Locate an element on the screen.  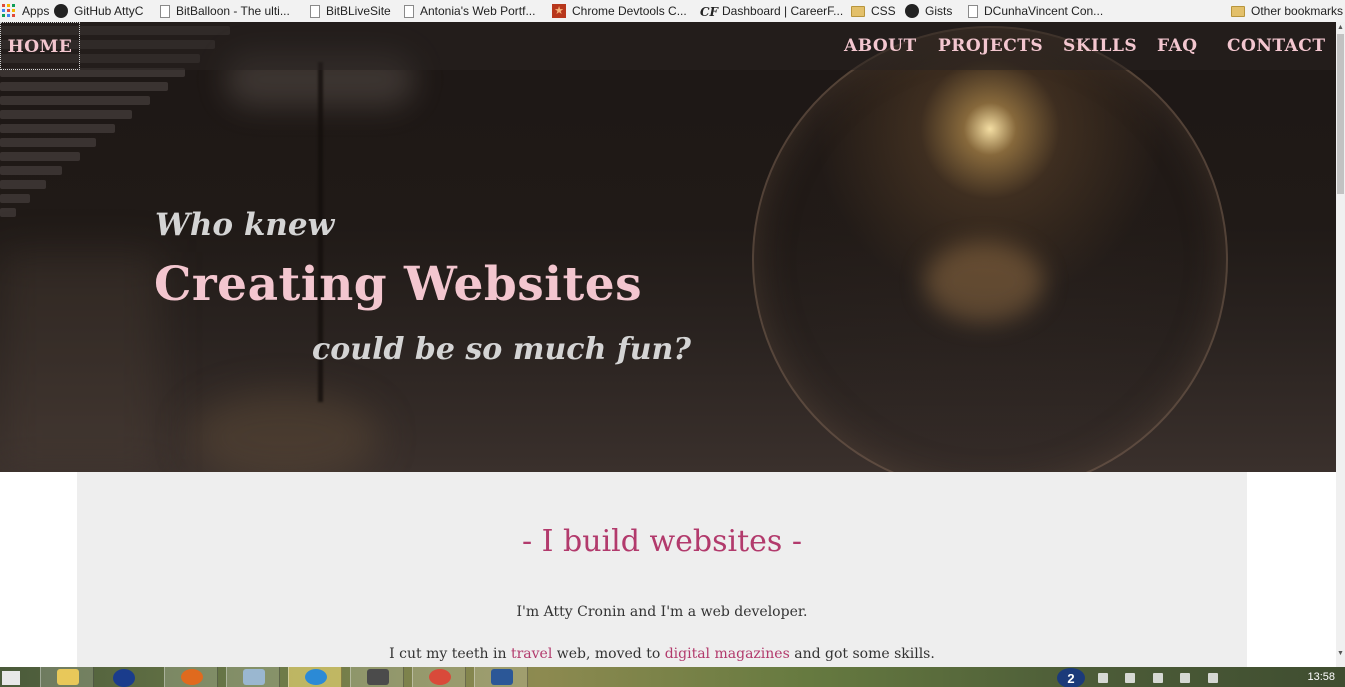
bookmark-label: Apps is located at coordinates (36, 11).